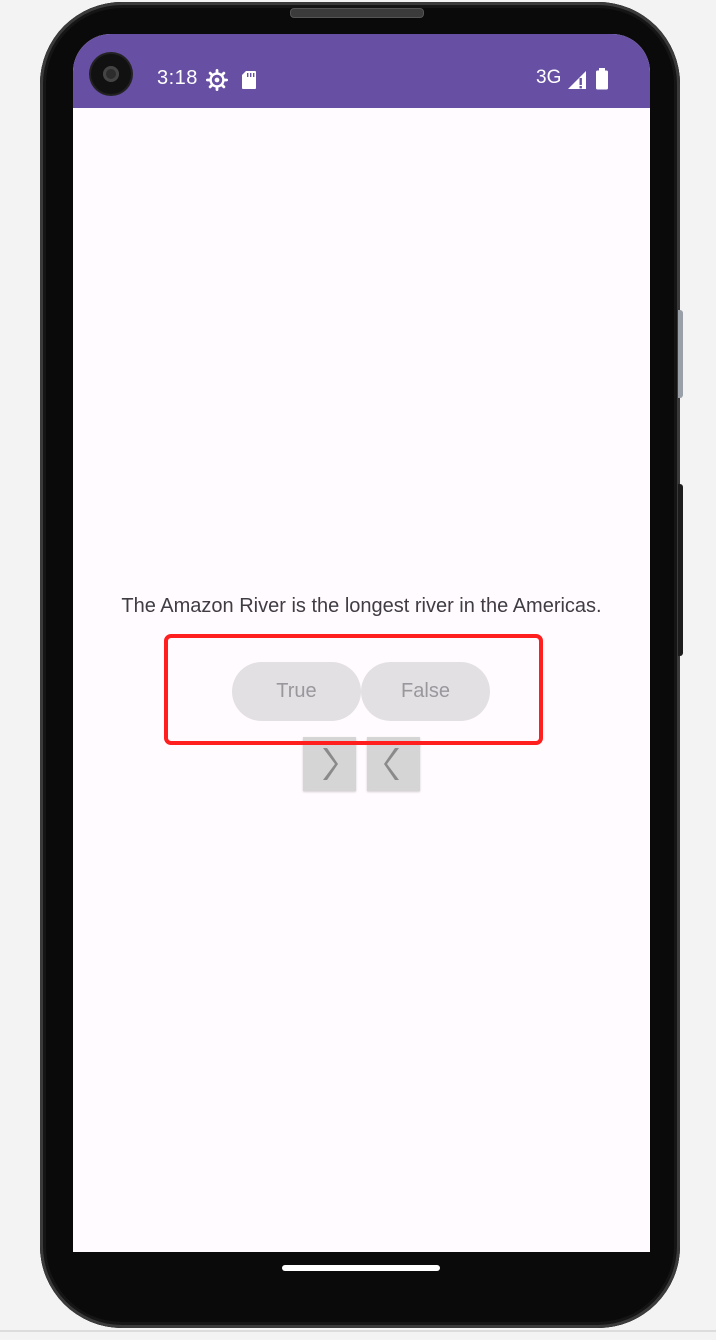 The width and height of the screenshot is (716, 1340). I want to click on next-button, so click(329, 764).